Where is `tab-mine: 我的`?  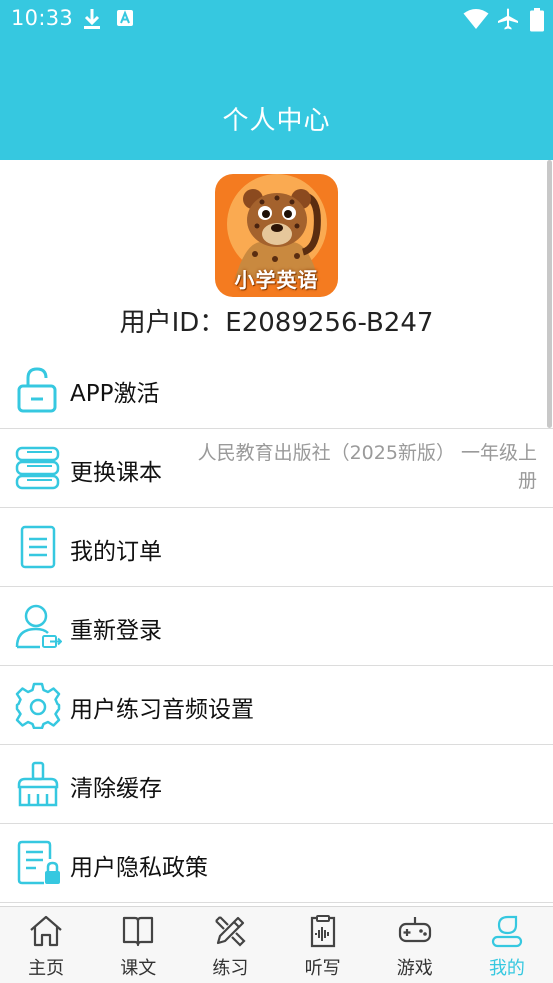
tab-mine: 我的 is located at coordinates (507, 945).